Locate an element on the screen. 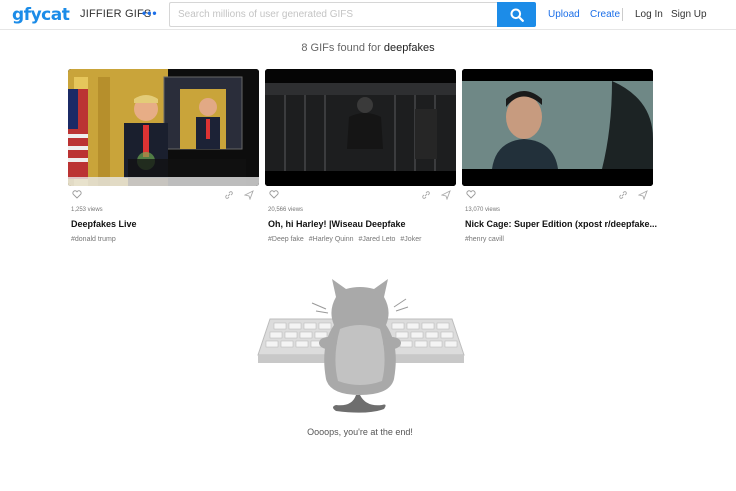 The width and height of the screenshot is (736, 491). tag-list: #henry cavill is located at coordinates (486, 239).